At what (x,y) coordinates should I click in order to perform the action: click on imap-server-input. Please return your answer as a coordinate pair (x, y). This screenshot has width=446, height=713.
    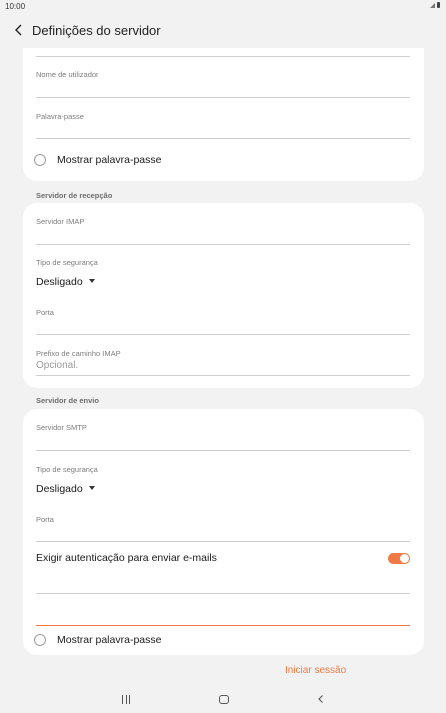
    Looking at the image, I should click on (223, 235).